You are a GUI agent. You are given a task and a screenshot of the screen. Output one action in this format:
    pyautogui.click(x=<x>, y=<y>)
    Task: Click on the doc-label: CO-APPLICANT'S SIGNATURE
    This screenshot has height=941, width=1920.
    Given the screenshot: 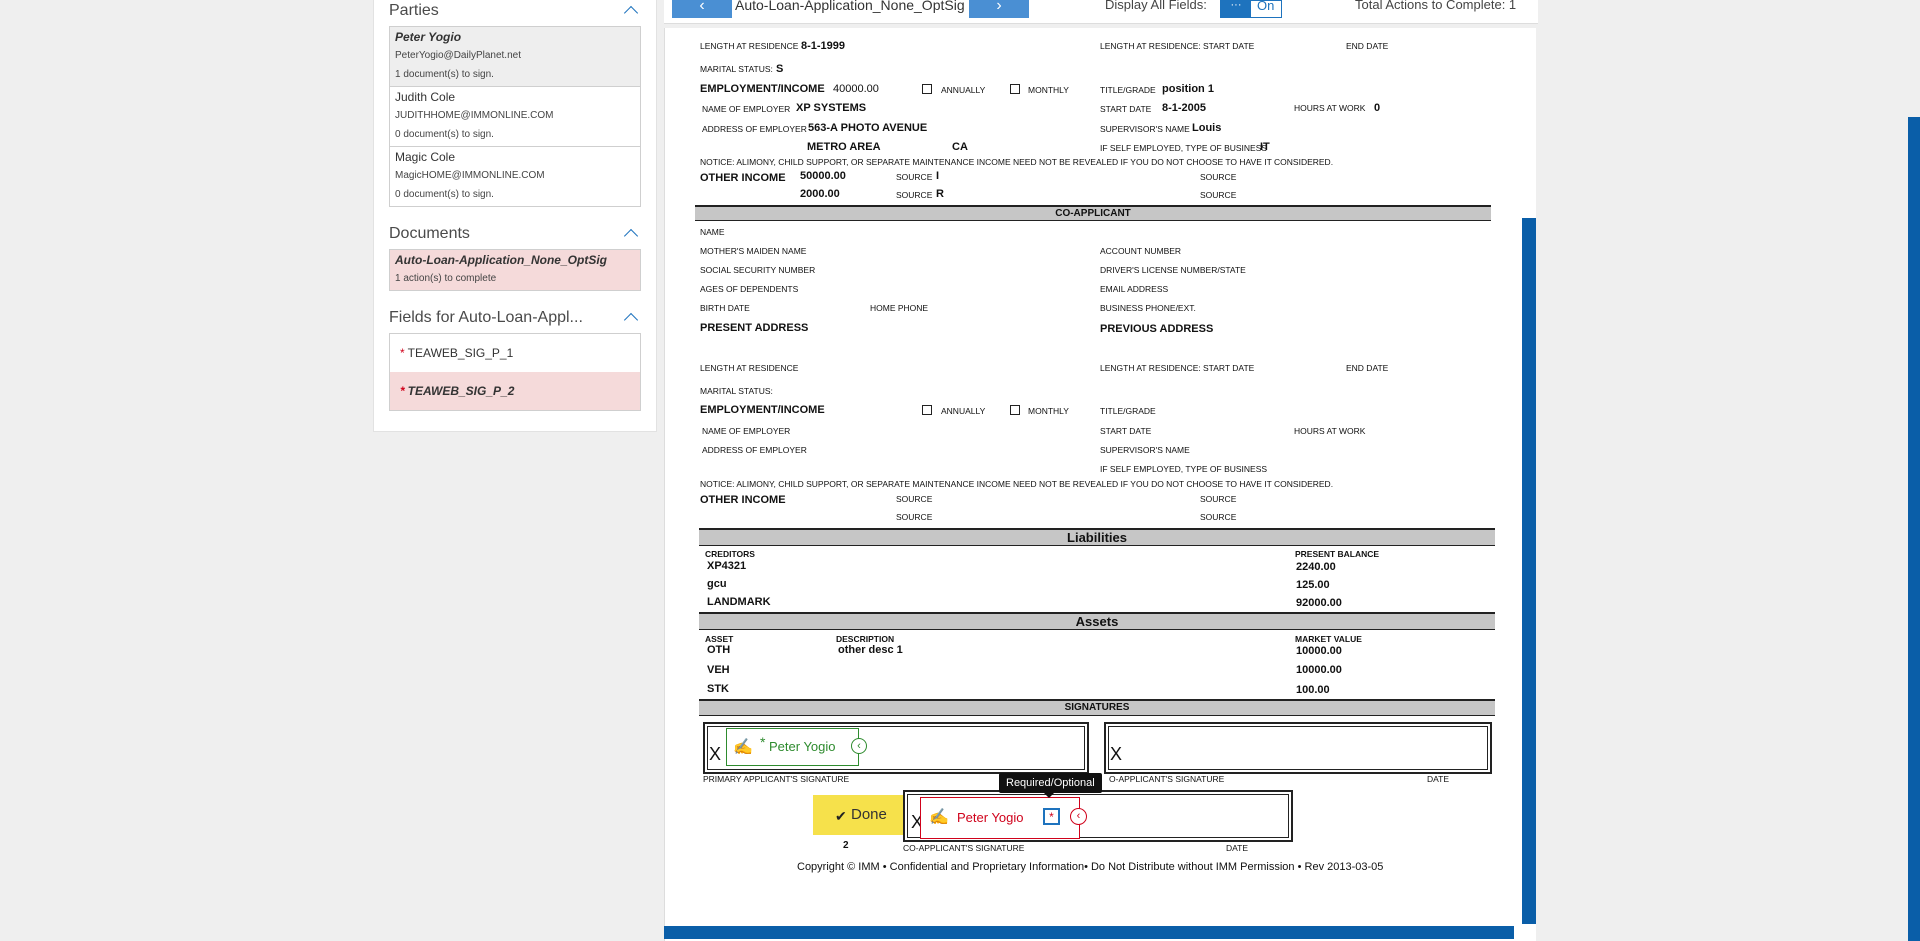 What is the action you would take?
    pyautogui.click(x=964, y=848)
    